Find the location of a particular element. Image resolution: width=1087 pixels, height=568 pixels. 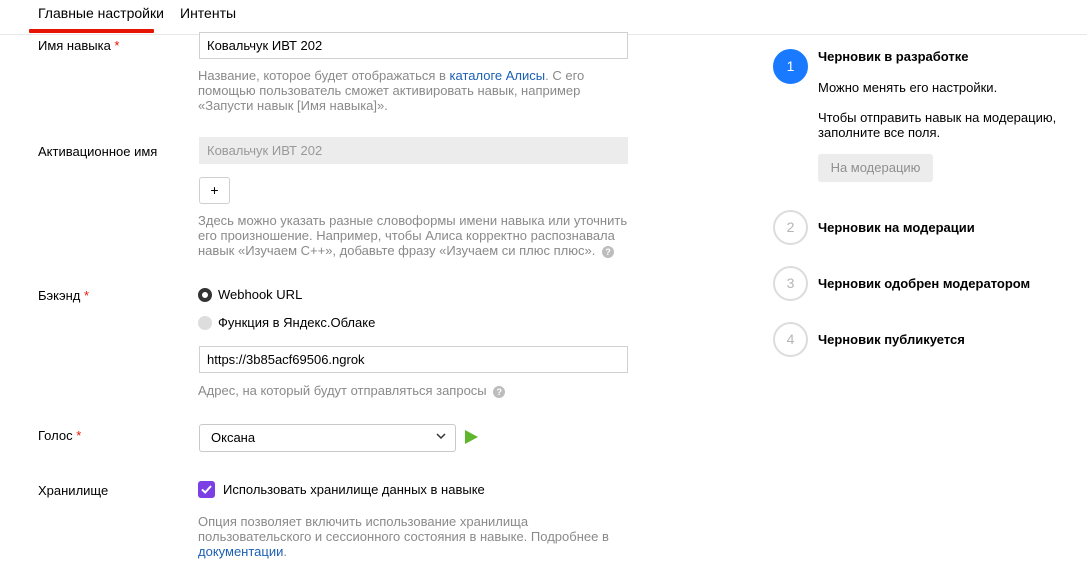

step-3-indicator: 3 is located at coordinates (790, 283).